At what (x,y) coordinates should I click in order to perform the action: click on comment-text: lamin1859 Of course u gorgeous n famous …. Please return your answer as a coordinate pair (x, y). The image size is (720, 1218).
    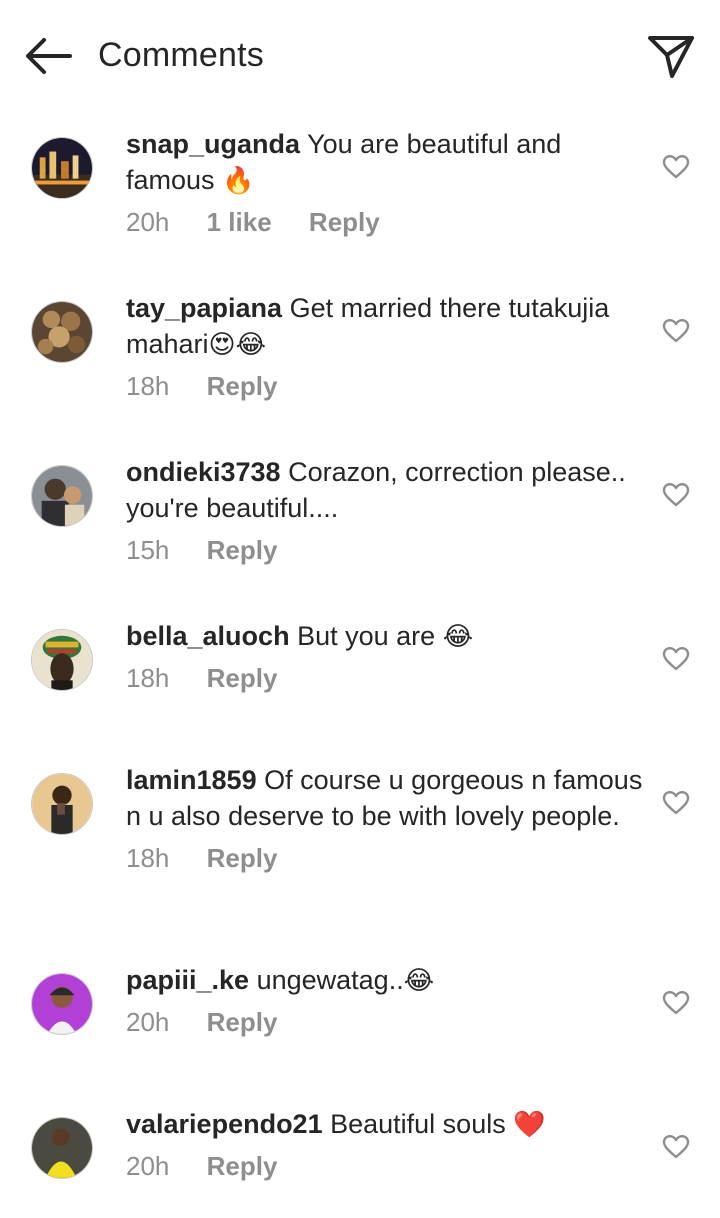
    Looking at the image, I should click on (386, 798).